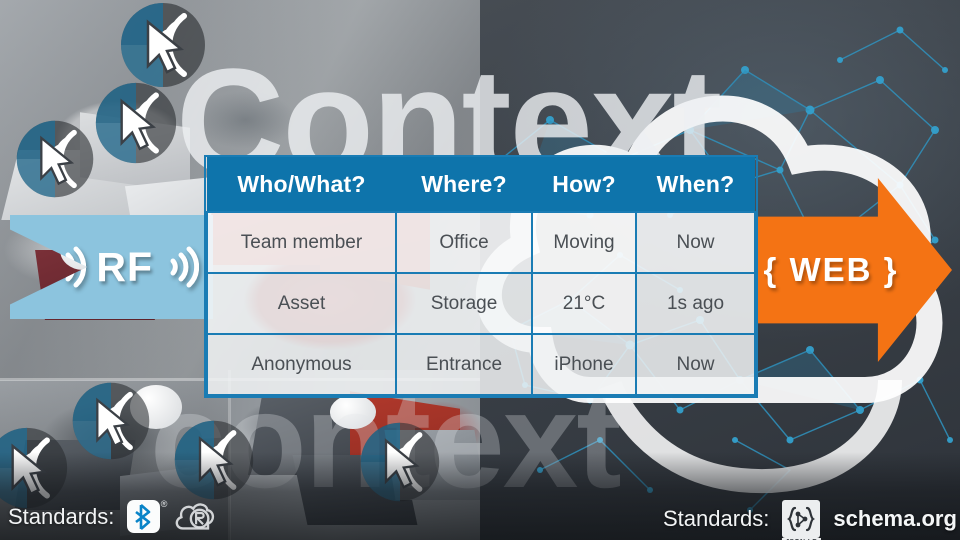  What do you see at coordinates (695, 184) in the screenshot?
I see `column-header-when: When?` at bounding box center [695, 184].